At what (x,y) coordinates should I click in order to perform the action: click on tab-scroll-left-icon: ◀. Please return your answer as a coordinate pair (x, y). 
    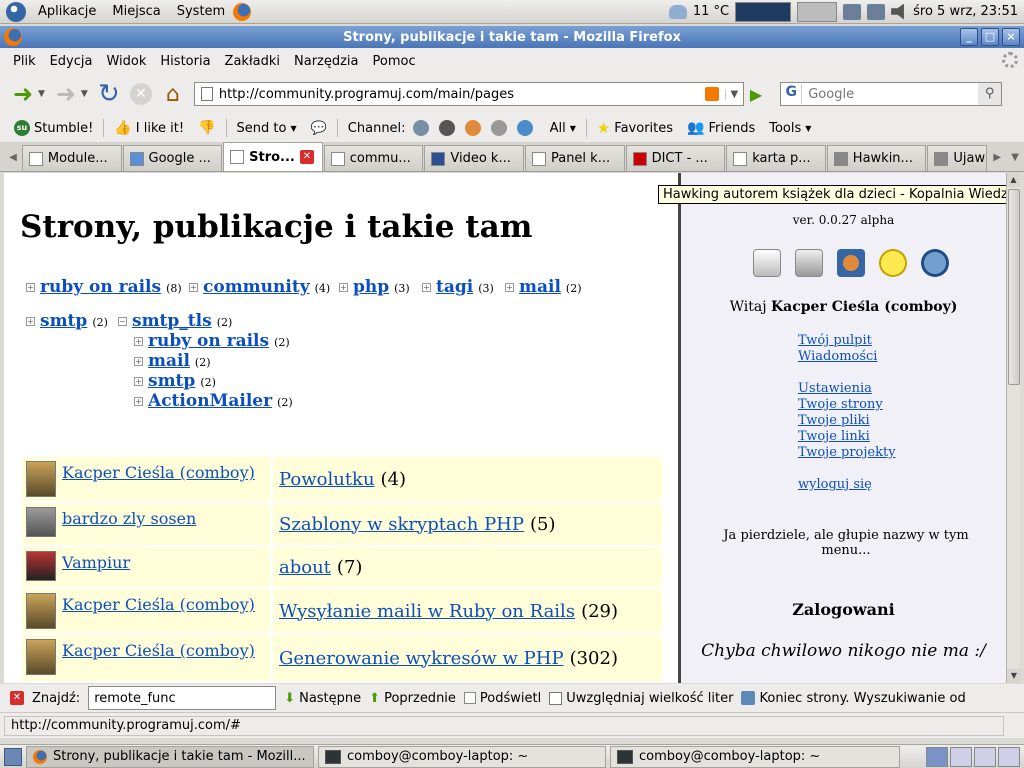
    Looking at the image, I should click on (13, 158).